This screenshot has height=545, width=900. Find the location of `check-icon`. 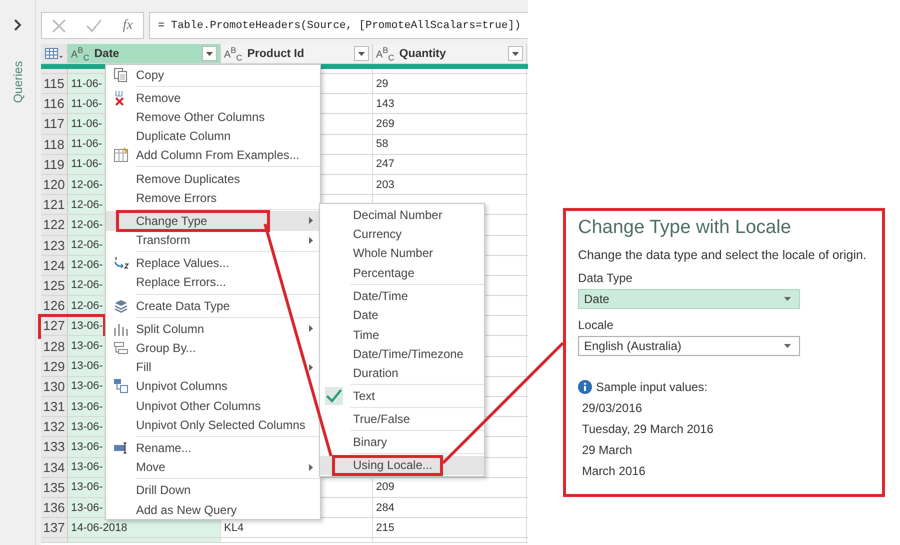

check-icon is located at coordinates (94, 25).